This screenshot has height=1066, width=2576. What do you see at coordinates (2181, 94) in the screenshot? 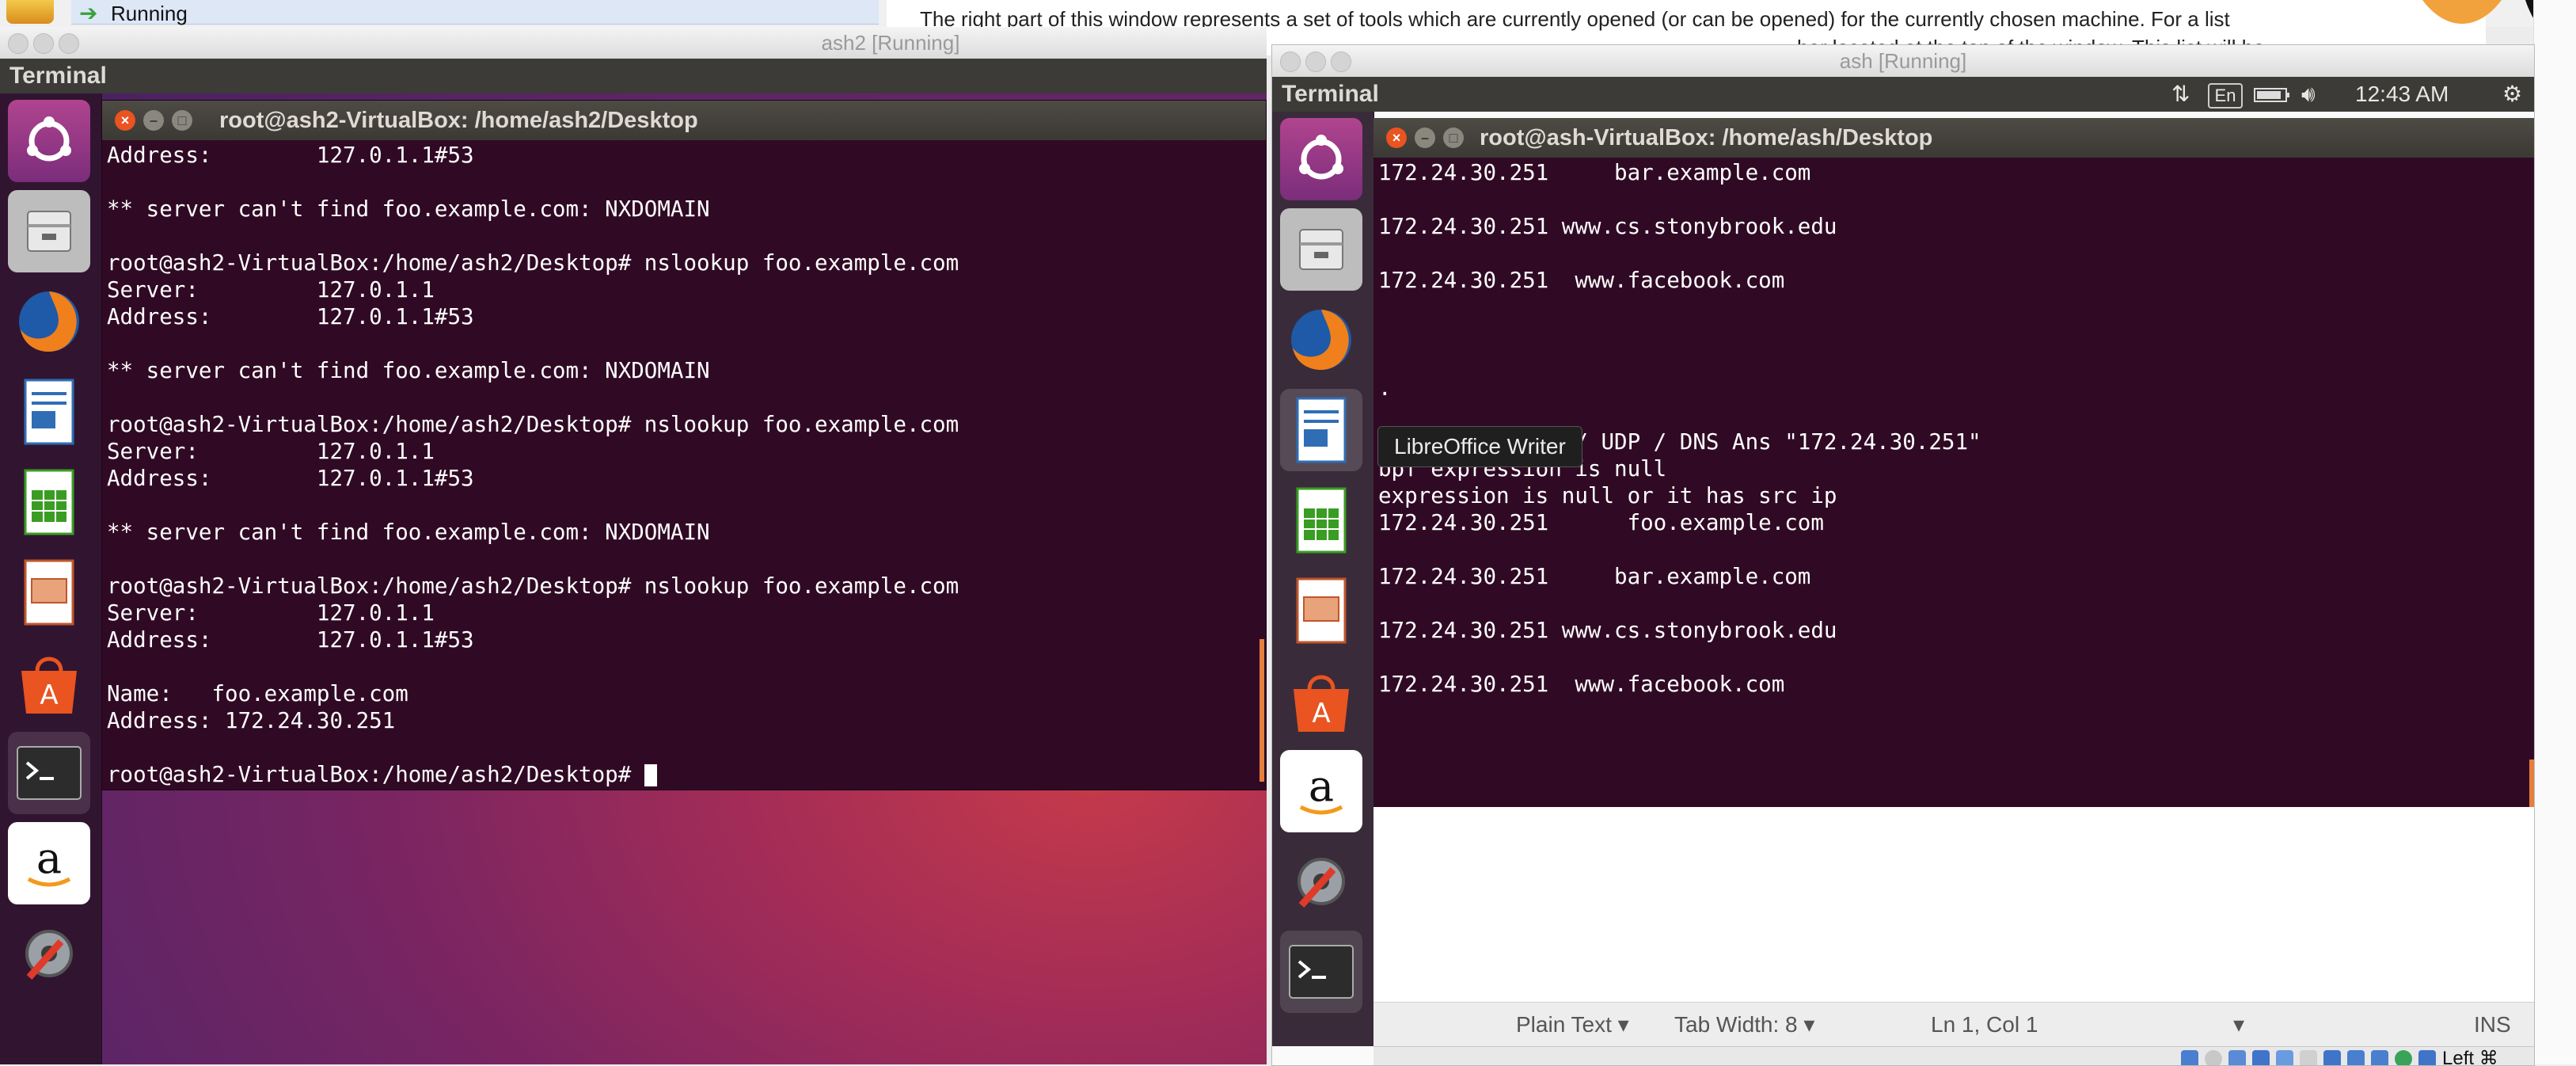
I see `network-icon: ⇅` at bounding box center [2181, 94].